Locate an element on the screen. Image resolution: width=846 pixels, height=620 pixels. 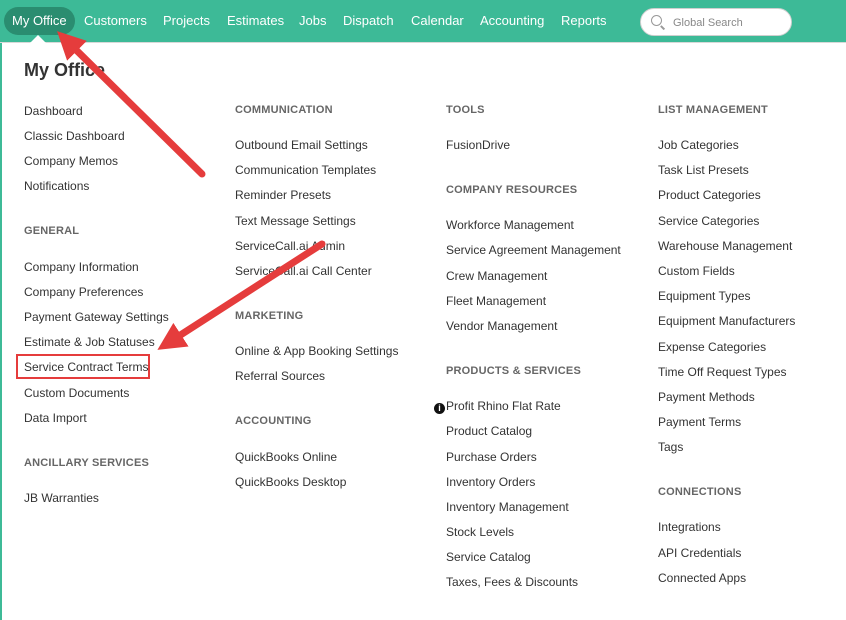
nav-divider is located at coordinates (423, 42).